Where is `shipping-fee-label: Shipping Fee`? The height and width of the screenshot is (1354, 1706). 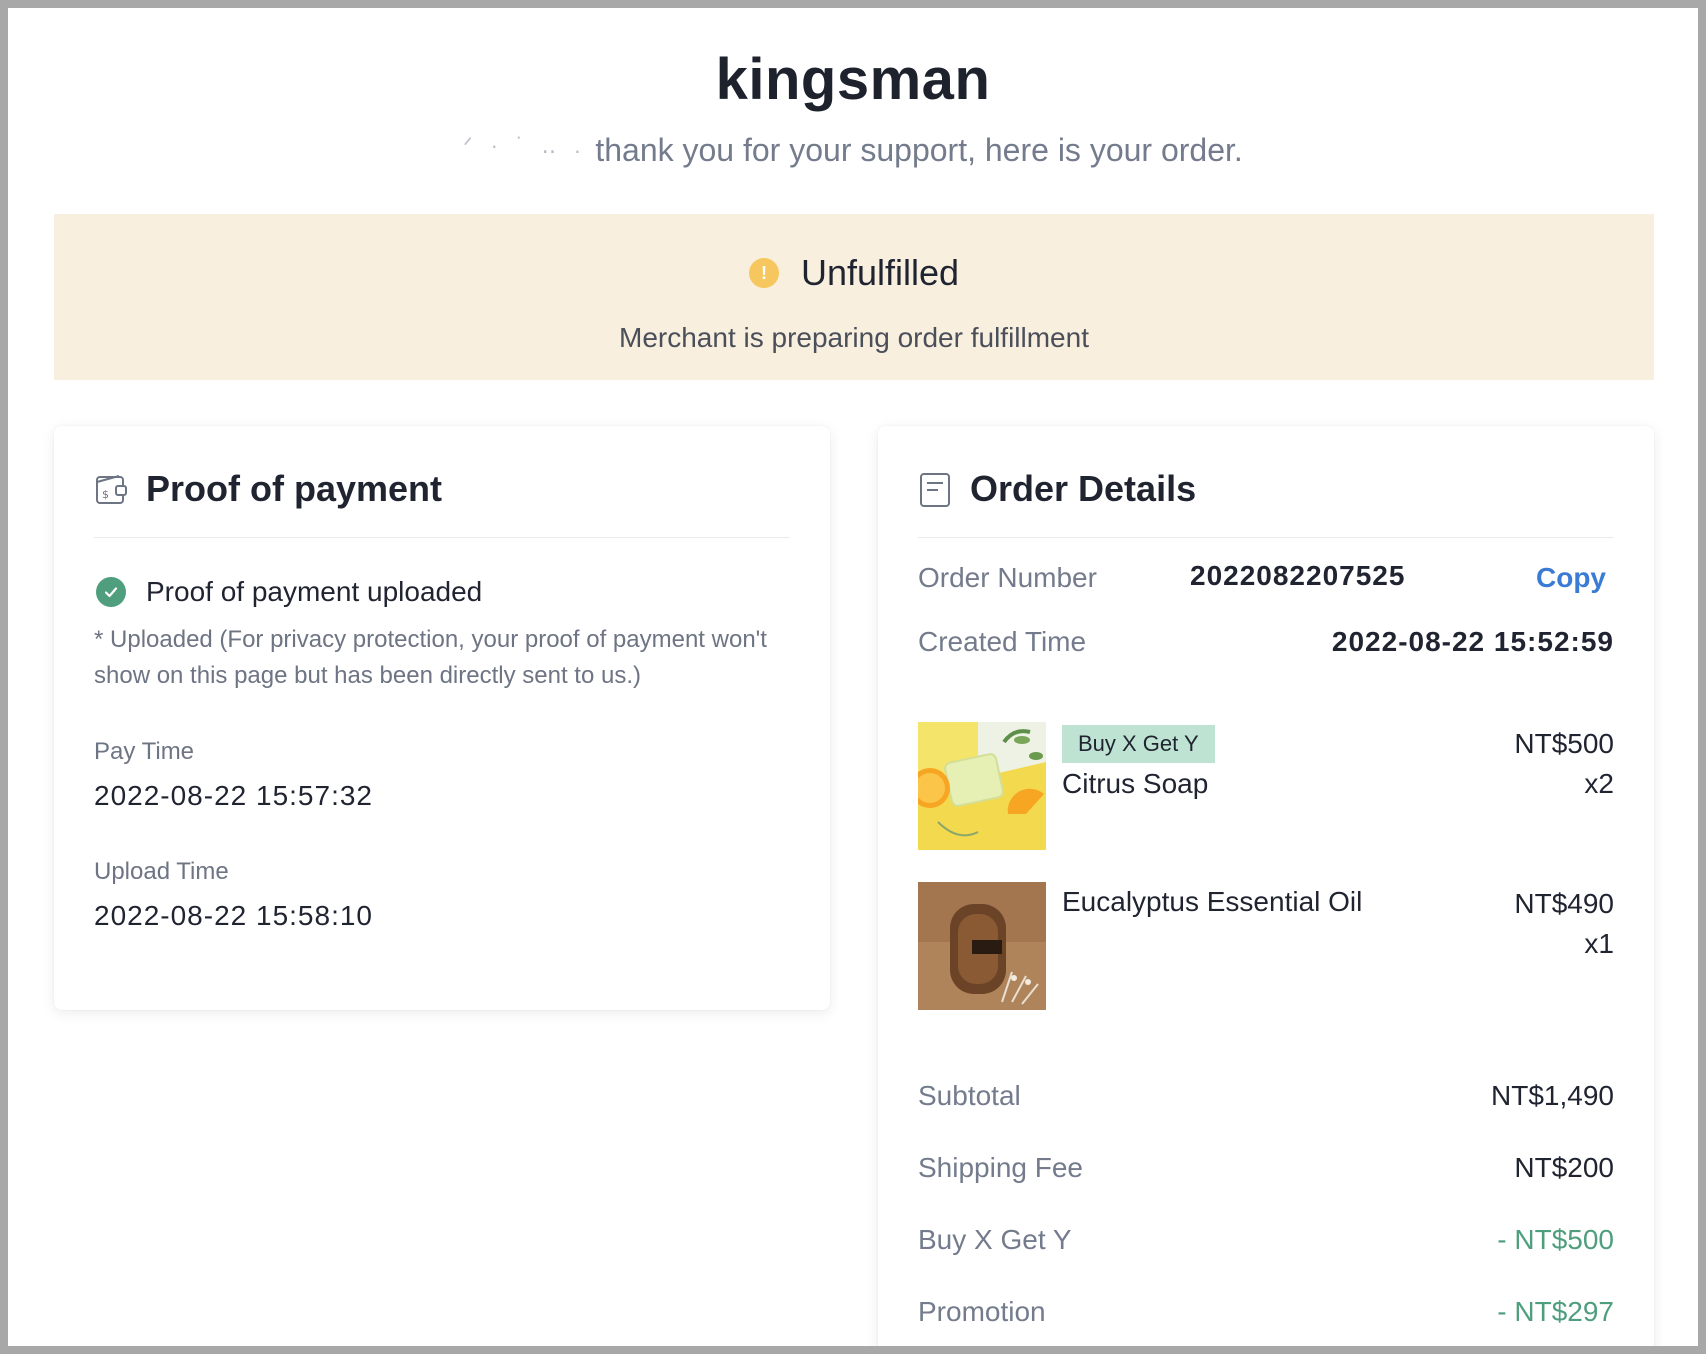
shipping-fee-label: Shipping Fee is located at coordinates (1001, 1167).